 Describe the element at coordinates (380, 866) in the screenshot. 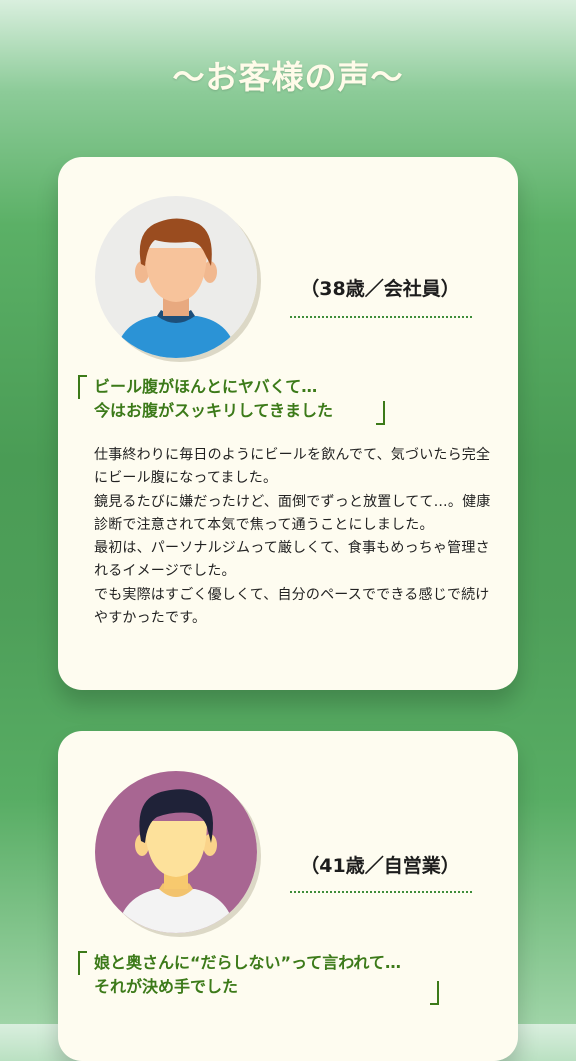

I see `customer-age-occupation: （41歳／自営業）` at that location.